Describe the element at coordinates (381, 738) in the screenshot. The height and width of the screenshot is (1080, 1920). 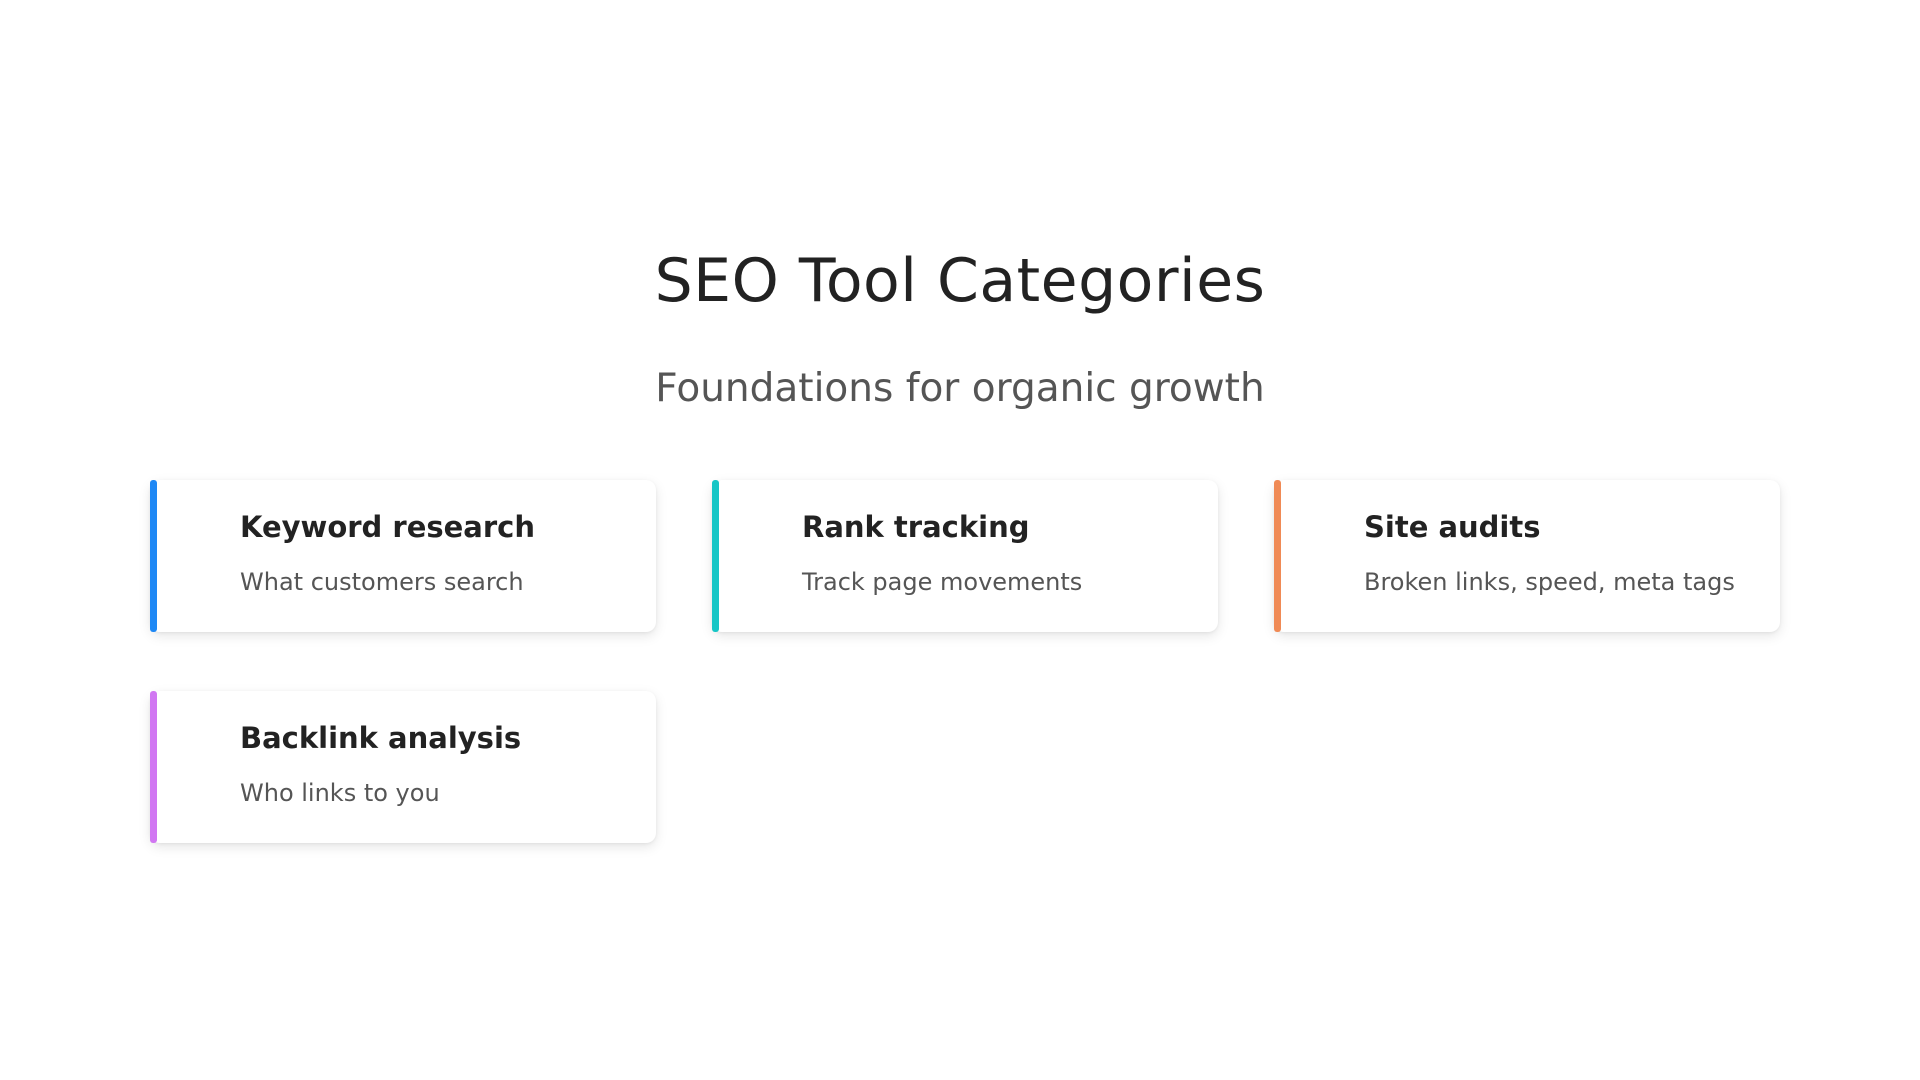
I see `card-title: Backlink analysis` at that location.